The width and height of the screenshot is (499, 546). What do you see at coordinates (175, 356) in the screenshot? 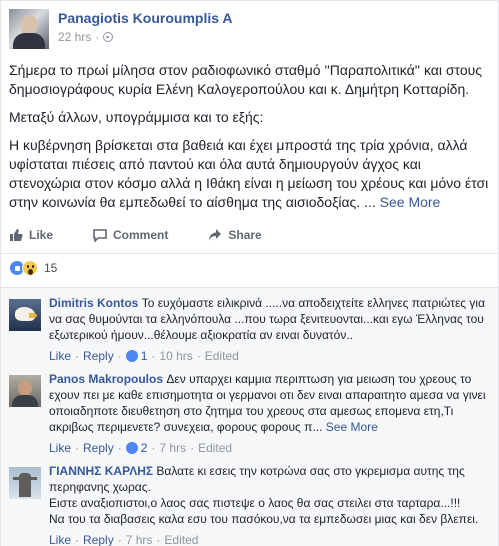
I see `comment-time: 10 hrs` at bounding box center [175, 356].